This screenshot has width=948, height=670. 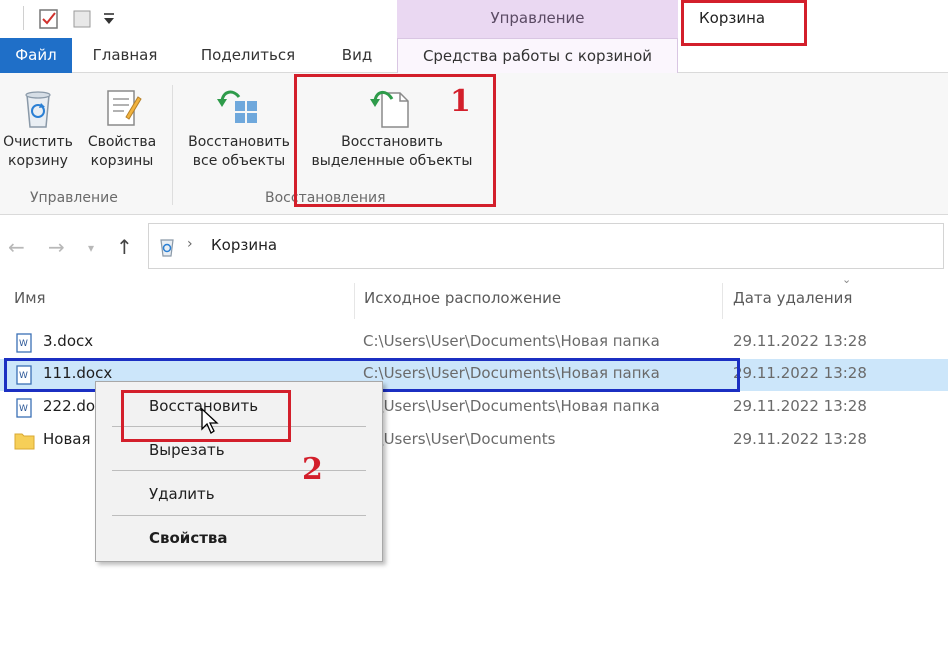 I want to click on forward-arrow-icon: →, so click(x=56, y=247).